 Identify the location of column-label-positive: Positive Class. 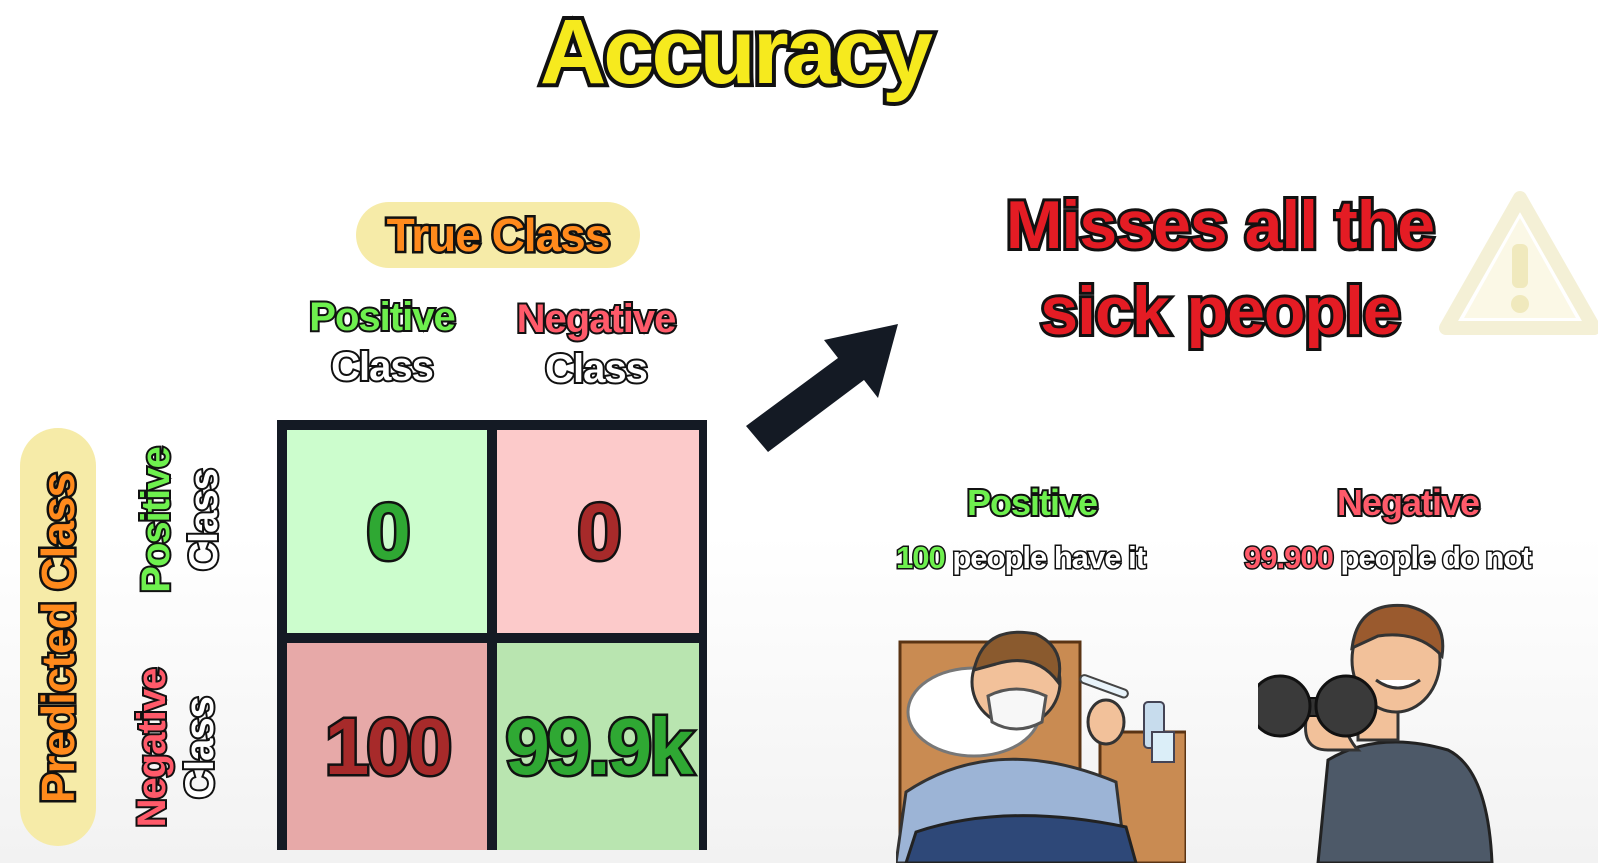
(382, 342).